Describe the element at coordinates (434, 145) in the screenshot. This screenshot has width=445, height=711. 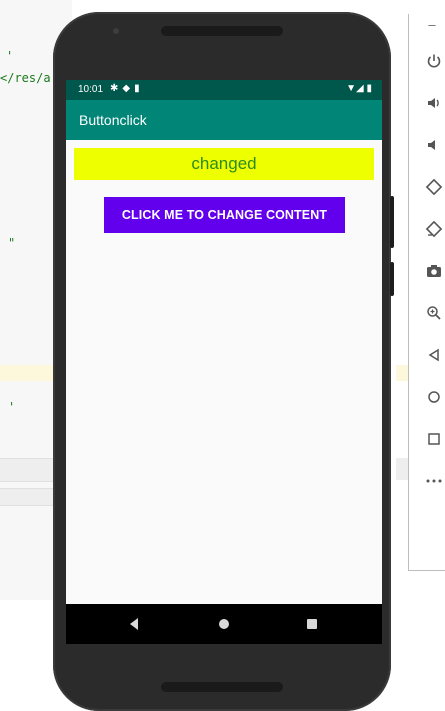
I see `volume-down-icon` at that location.